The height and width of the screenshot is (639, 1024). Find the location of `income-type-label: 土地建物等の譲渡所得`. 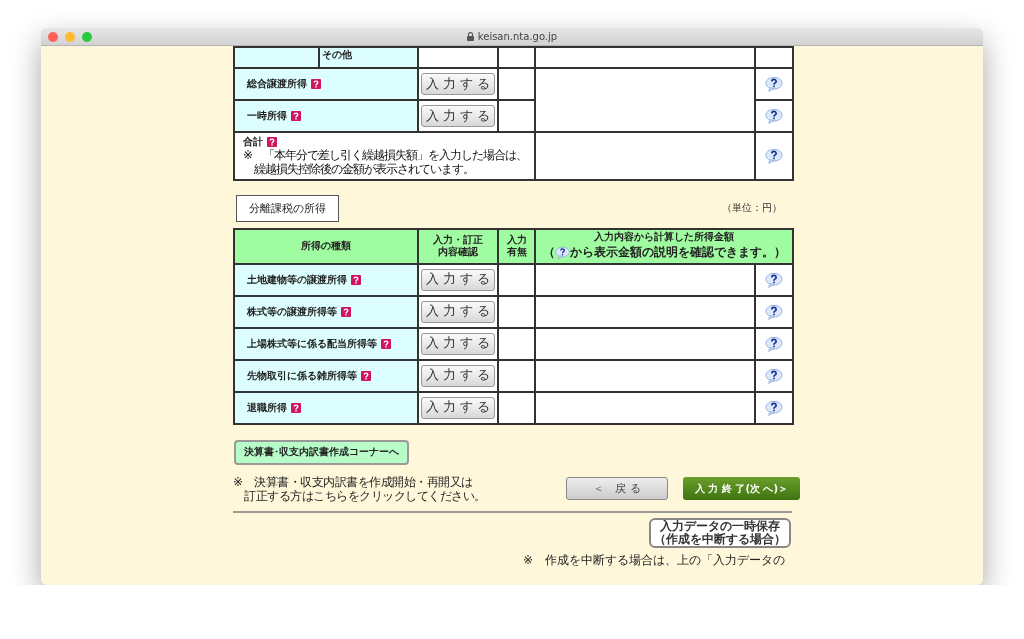

income-type-label: 土地建物等の譲渡所得 is located at coordinates (297, 279).